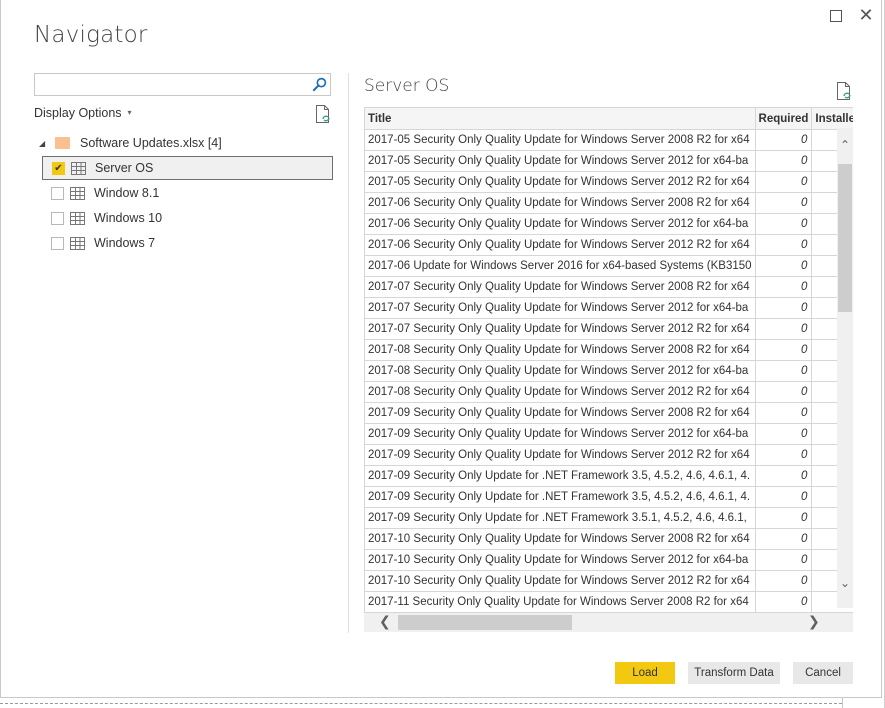 Image resolution: width=885 pixels, height=708 pixels. I want to click on window-edge-marker, so click(842, 702).